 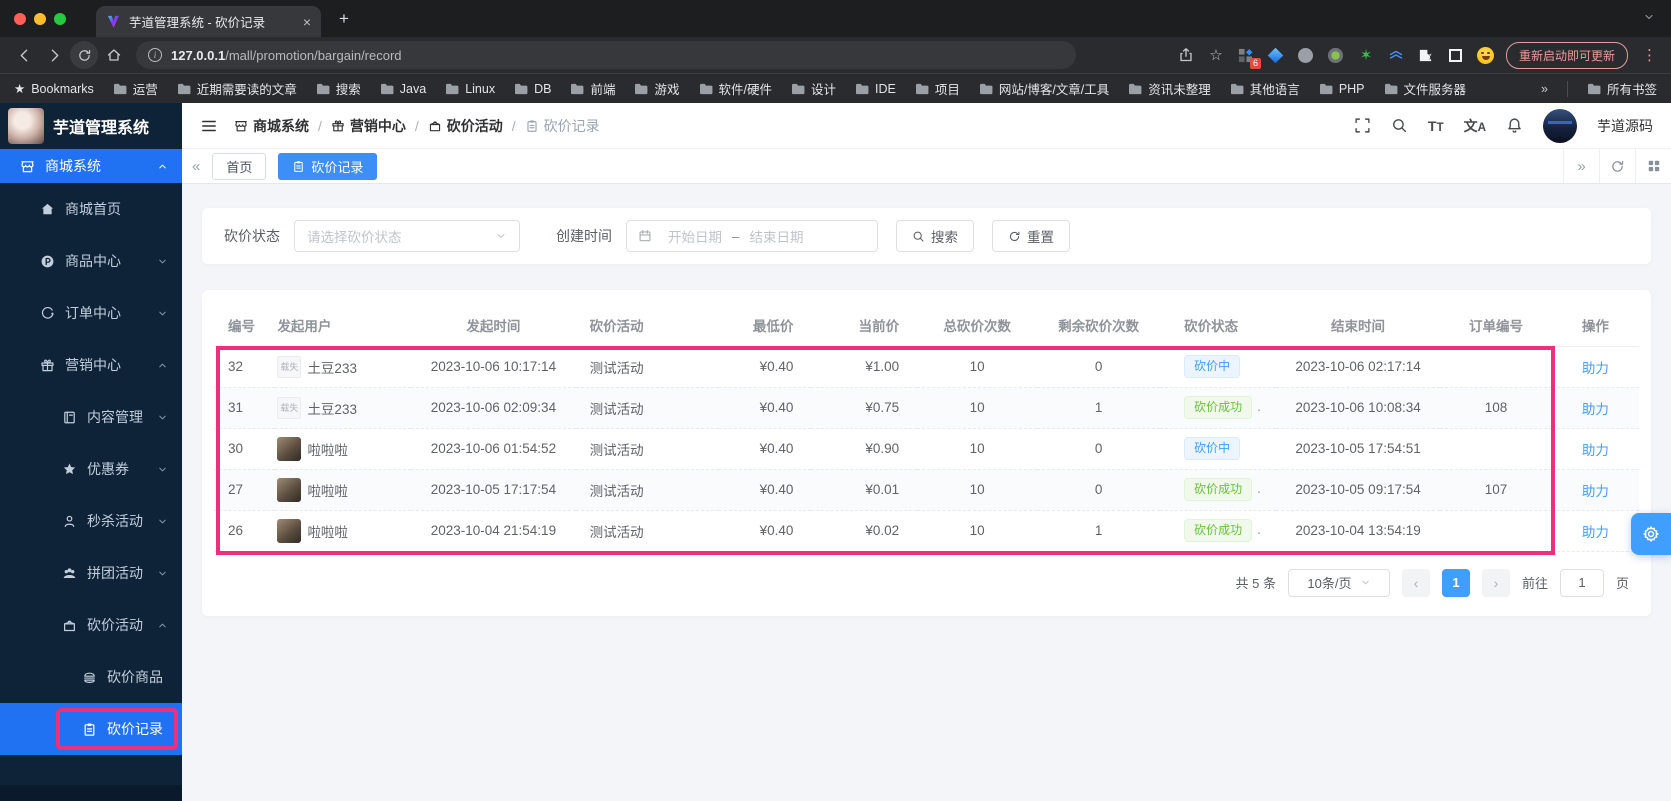 What do you see at coordinates (592, 88) in the screenshot?
I see `bookmark-folder: 前端` at bounding box center [592, 88].